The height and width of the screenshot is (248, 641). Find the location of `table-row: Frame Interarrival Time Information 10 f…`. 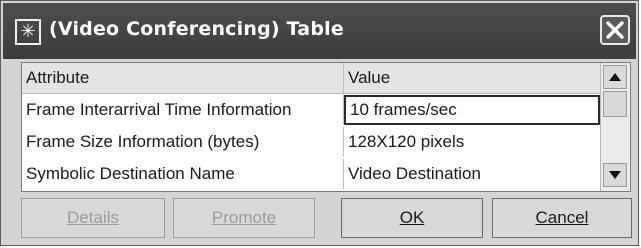

table-row: Frame Interarrival Time Information 10 f… is located at coordinates (311, 110).